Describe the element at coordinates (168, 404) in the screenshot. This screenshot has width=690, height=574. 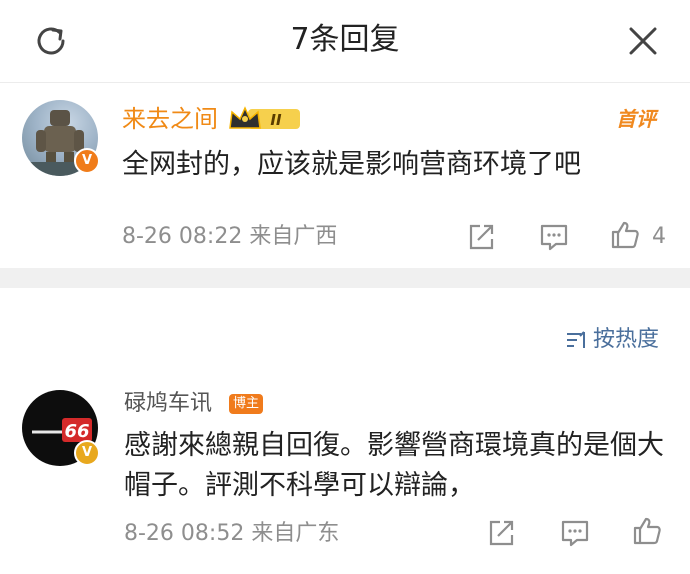
I see `username: 碌鸠车讯` at that location.